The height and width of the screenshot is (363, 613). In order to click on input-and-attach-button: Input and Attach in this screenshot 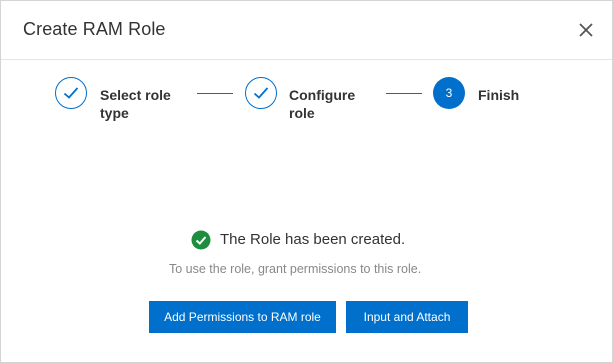, I will do `click(407, 317)`.